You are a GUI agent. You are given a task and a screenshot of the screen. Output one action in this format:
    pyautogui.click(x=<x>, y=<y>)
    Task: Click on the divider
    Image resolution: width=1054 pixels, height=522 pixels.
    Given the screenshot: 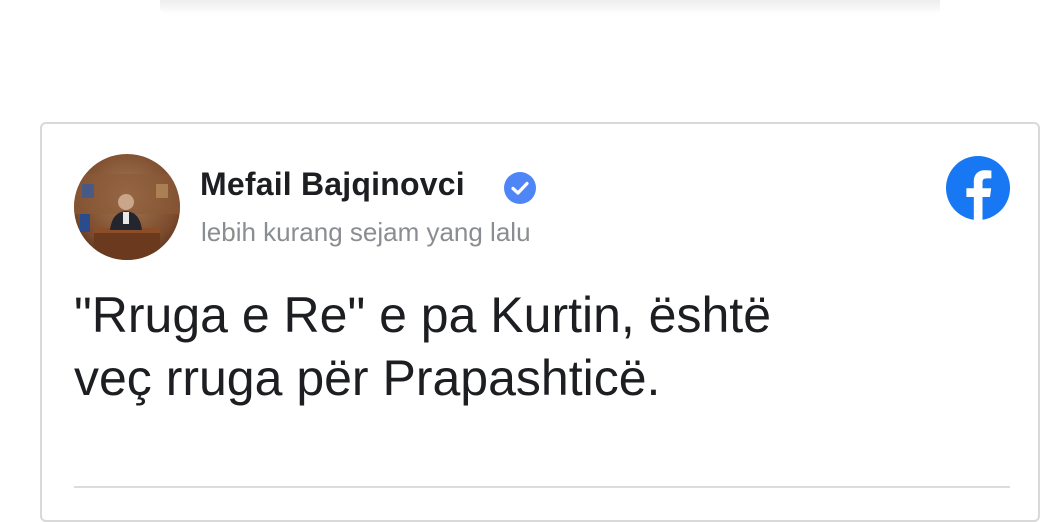 What is the action you would take?
    pyautogui.click(x=542, y=487)
    